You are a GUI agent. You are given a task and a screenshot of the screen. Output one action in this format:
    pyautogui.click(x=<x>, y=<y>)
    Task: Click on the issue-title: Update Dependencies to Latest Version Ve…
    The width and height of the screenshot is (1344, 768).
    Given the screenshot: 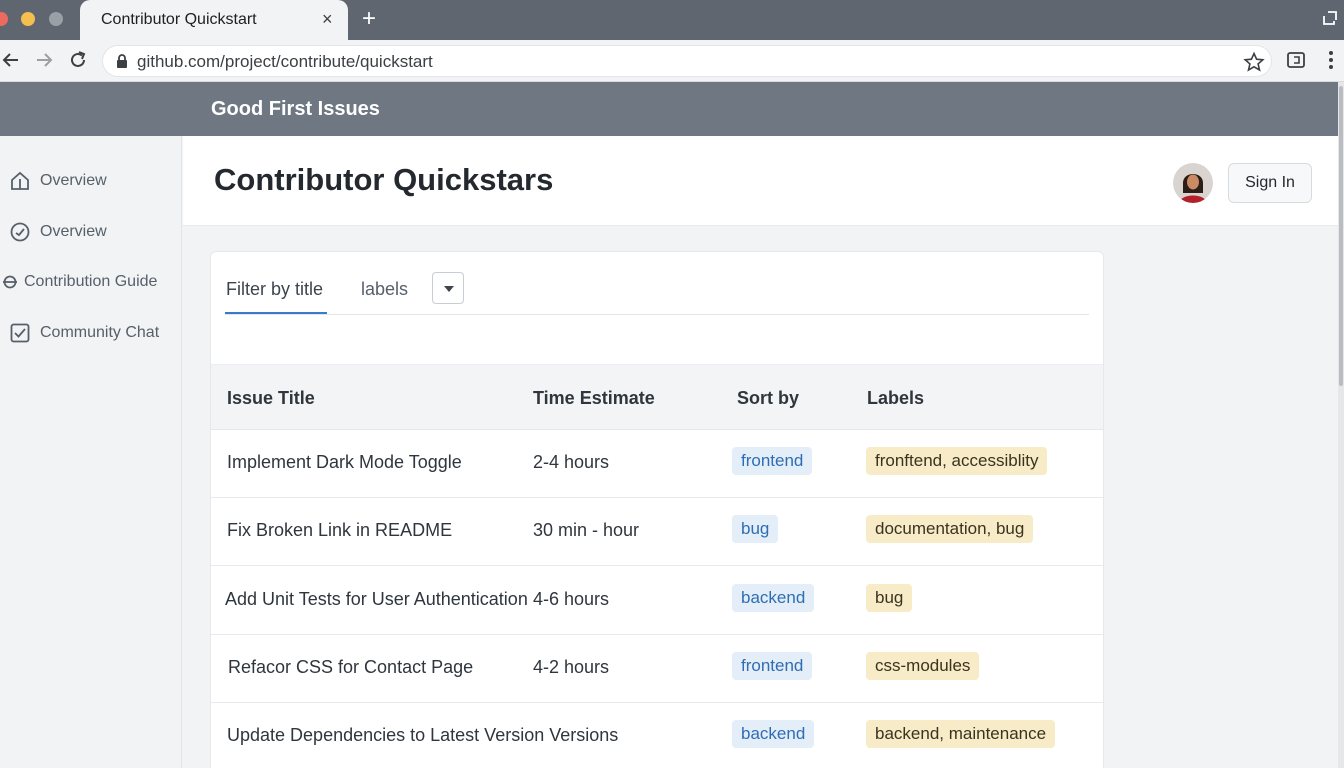 What is the action you would take?
    pyautogui.click(x=422, y=735)
    